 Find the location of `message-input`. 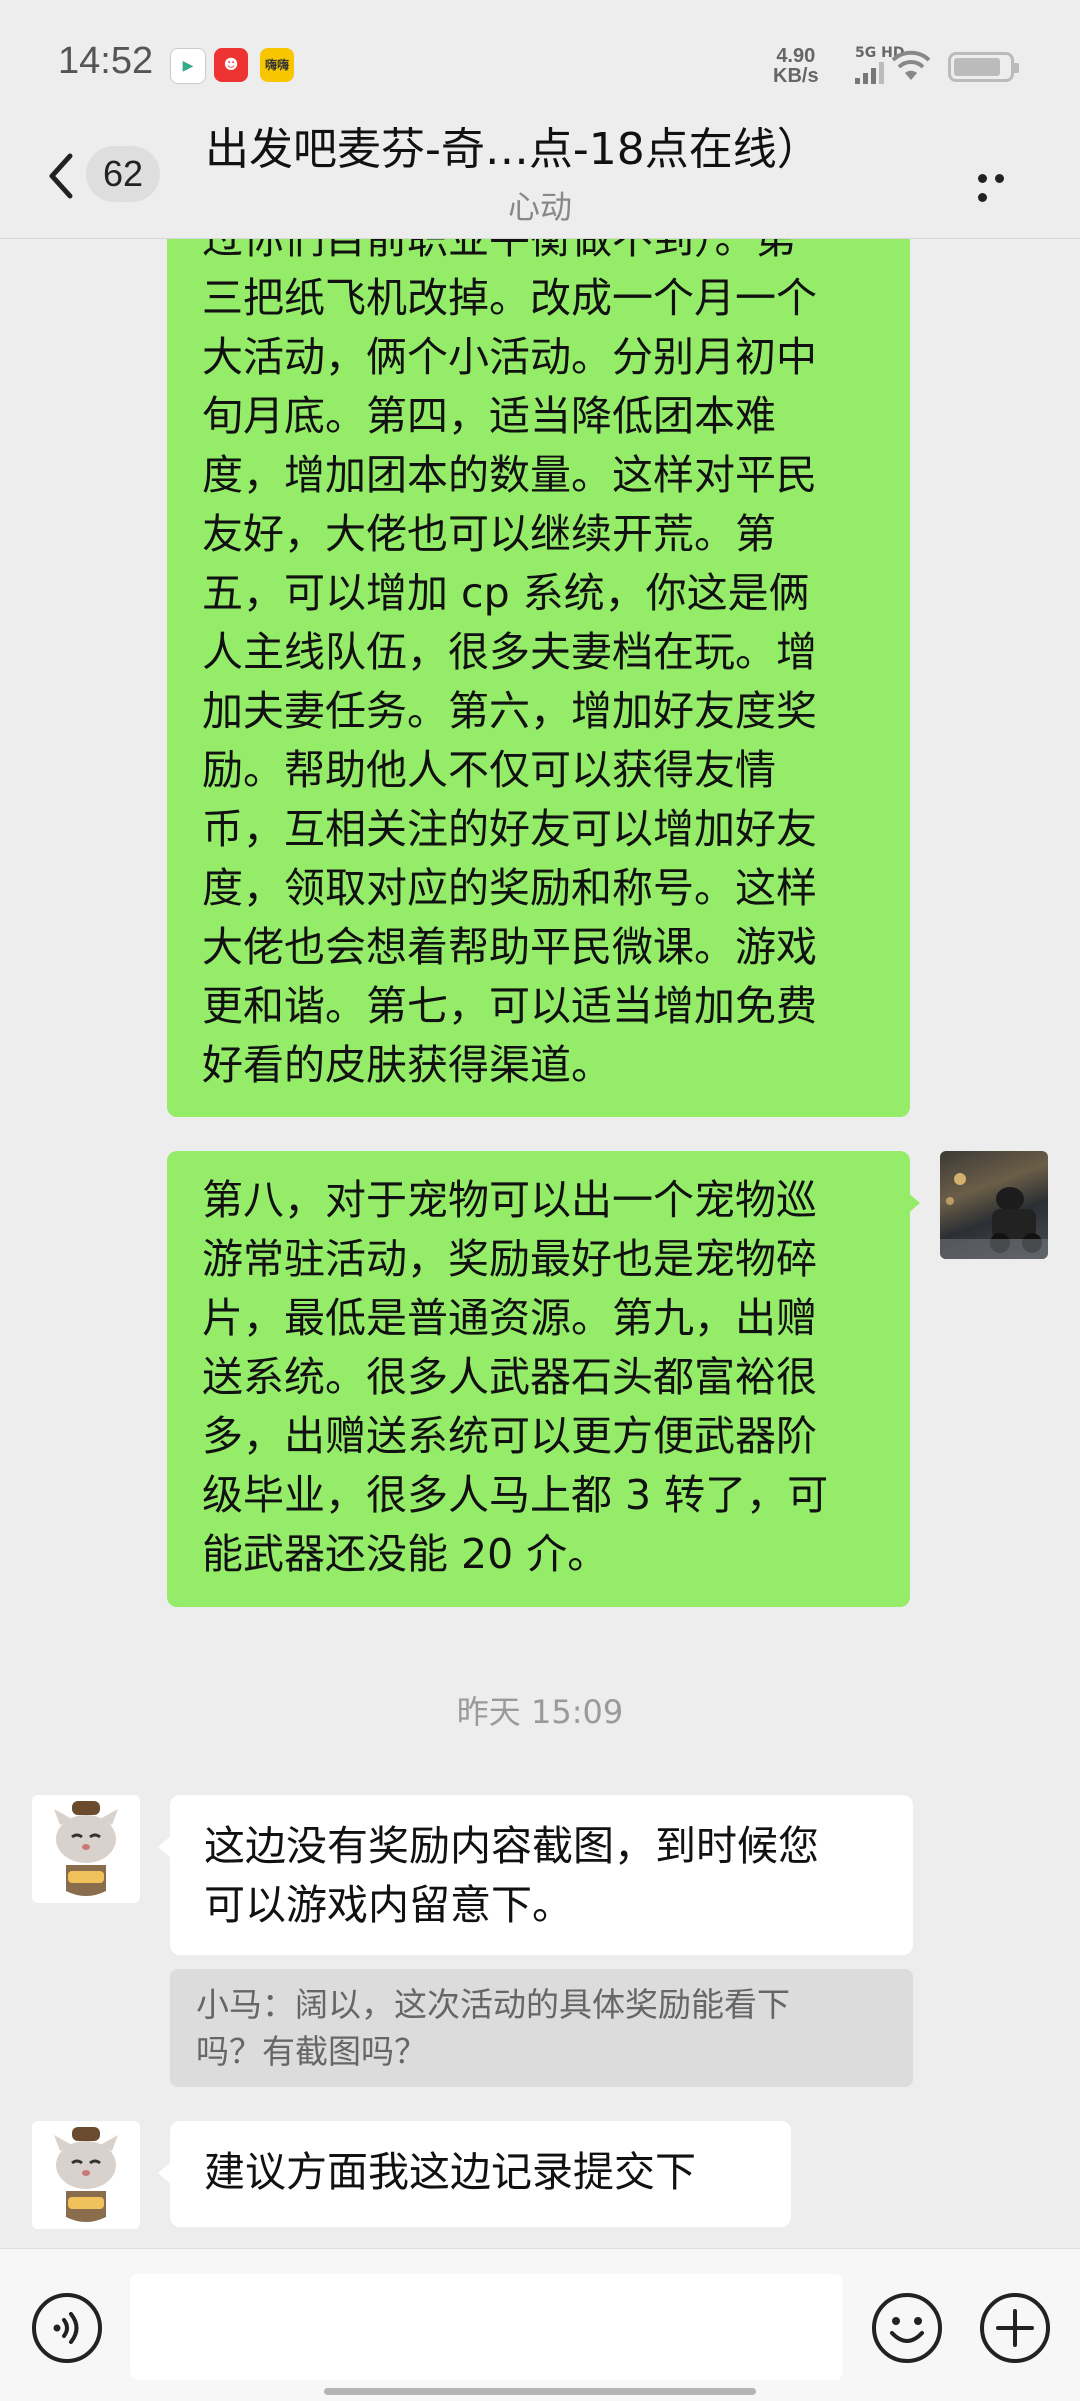

message-input is located at coordinates (486, 2327).